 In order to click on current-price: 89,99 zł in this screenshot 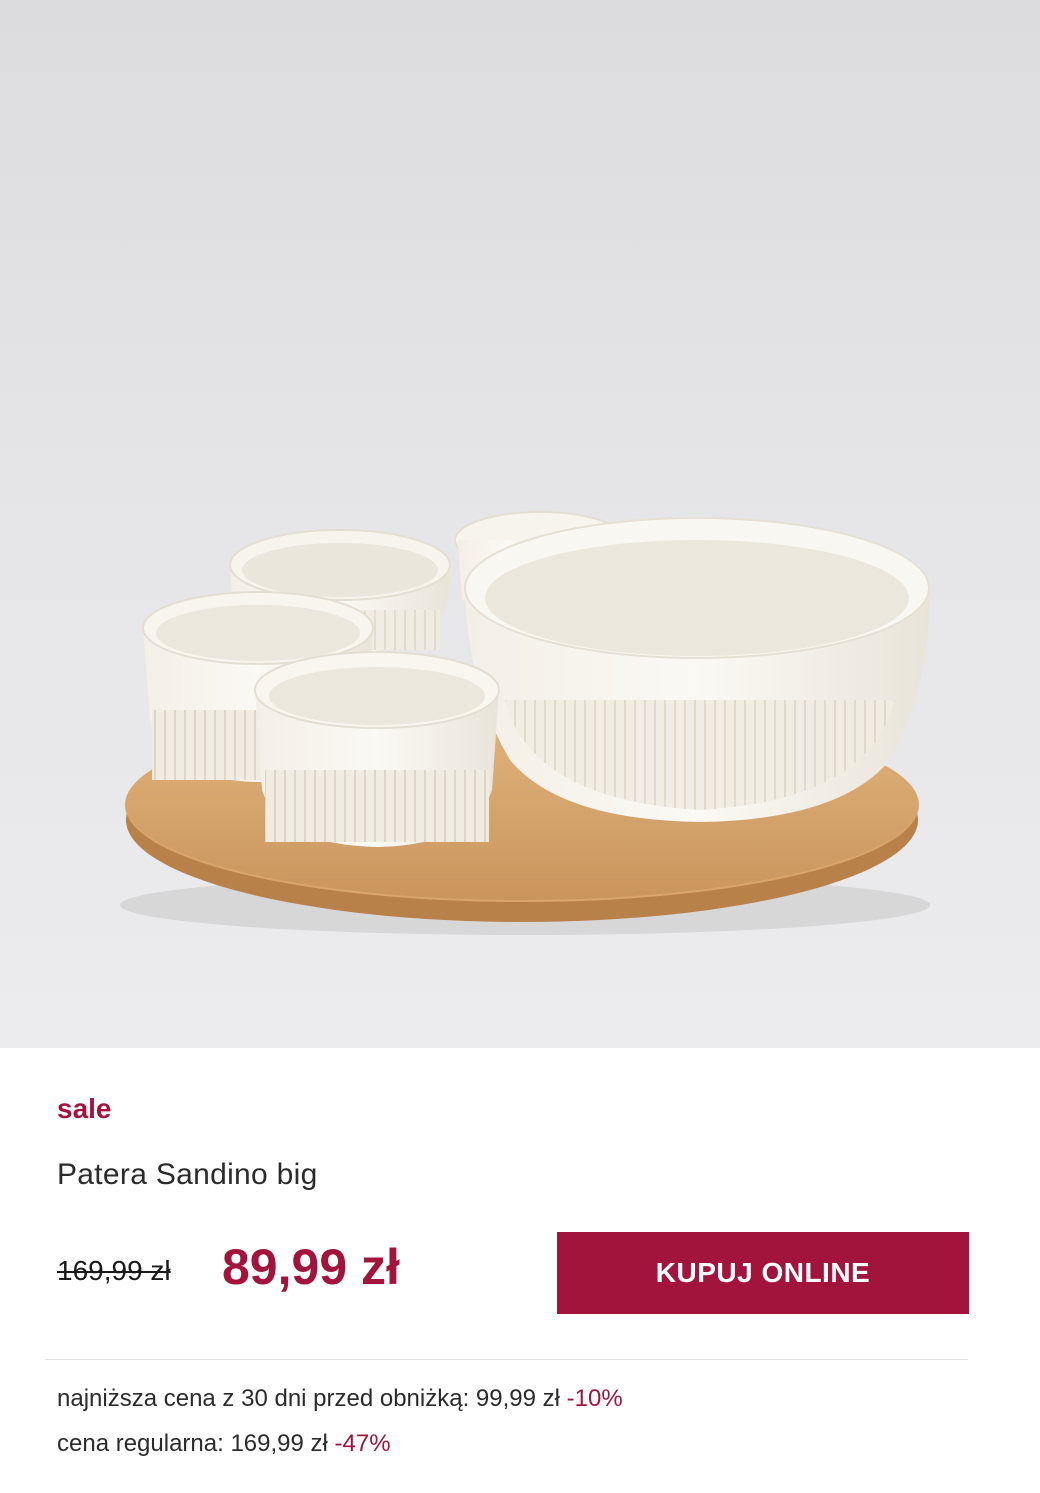, I will do `click(311, 1267)`.